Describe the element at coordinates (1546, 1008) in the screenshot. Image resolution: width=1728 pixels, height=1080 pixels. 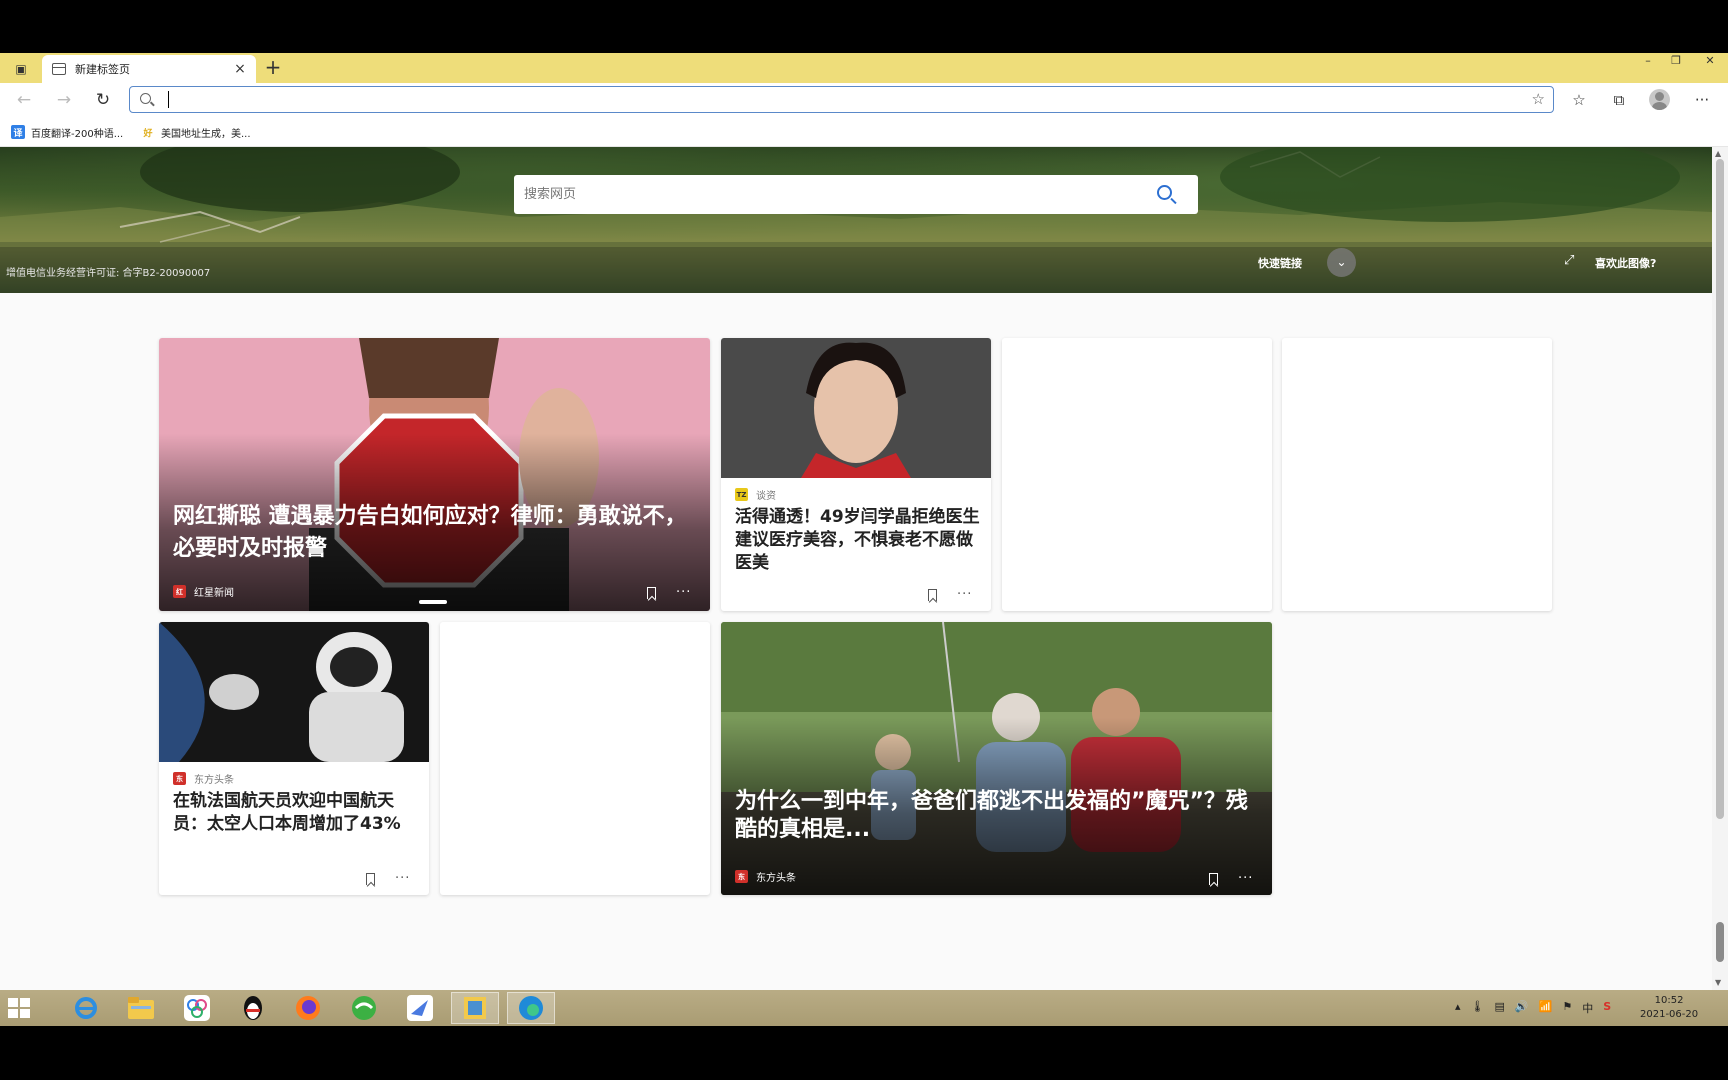
I see `network-icon: 📶` at that location.